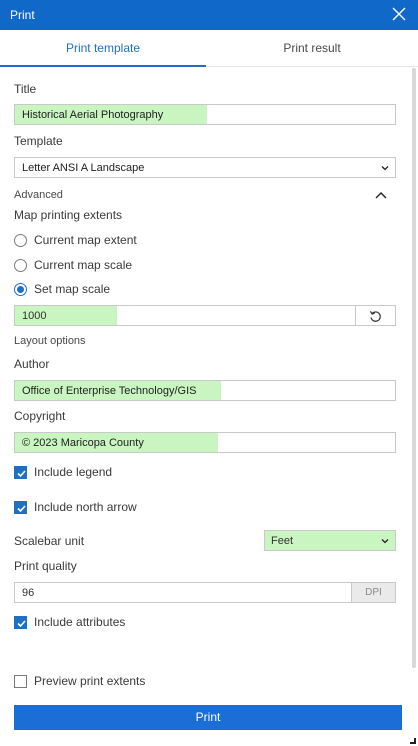  What do you see at coordinates (208, 717) in the screenshot?
I see `print-button: Print` at bounding box center [208, 717].